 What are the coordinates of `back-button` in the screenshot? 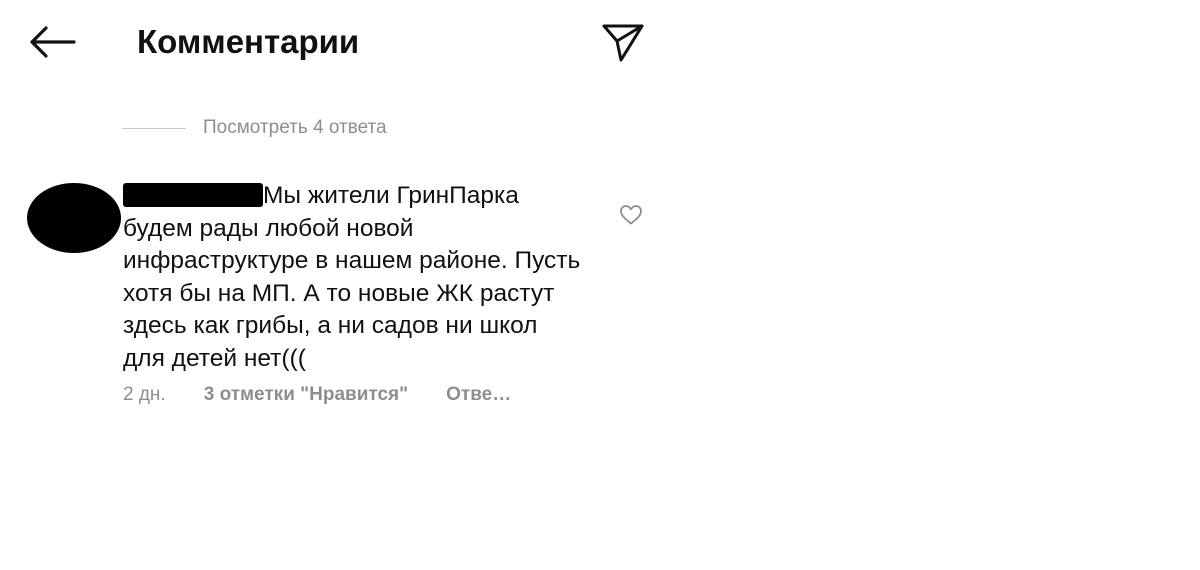 It's located at (52, 42).